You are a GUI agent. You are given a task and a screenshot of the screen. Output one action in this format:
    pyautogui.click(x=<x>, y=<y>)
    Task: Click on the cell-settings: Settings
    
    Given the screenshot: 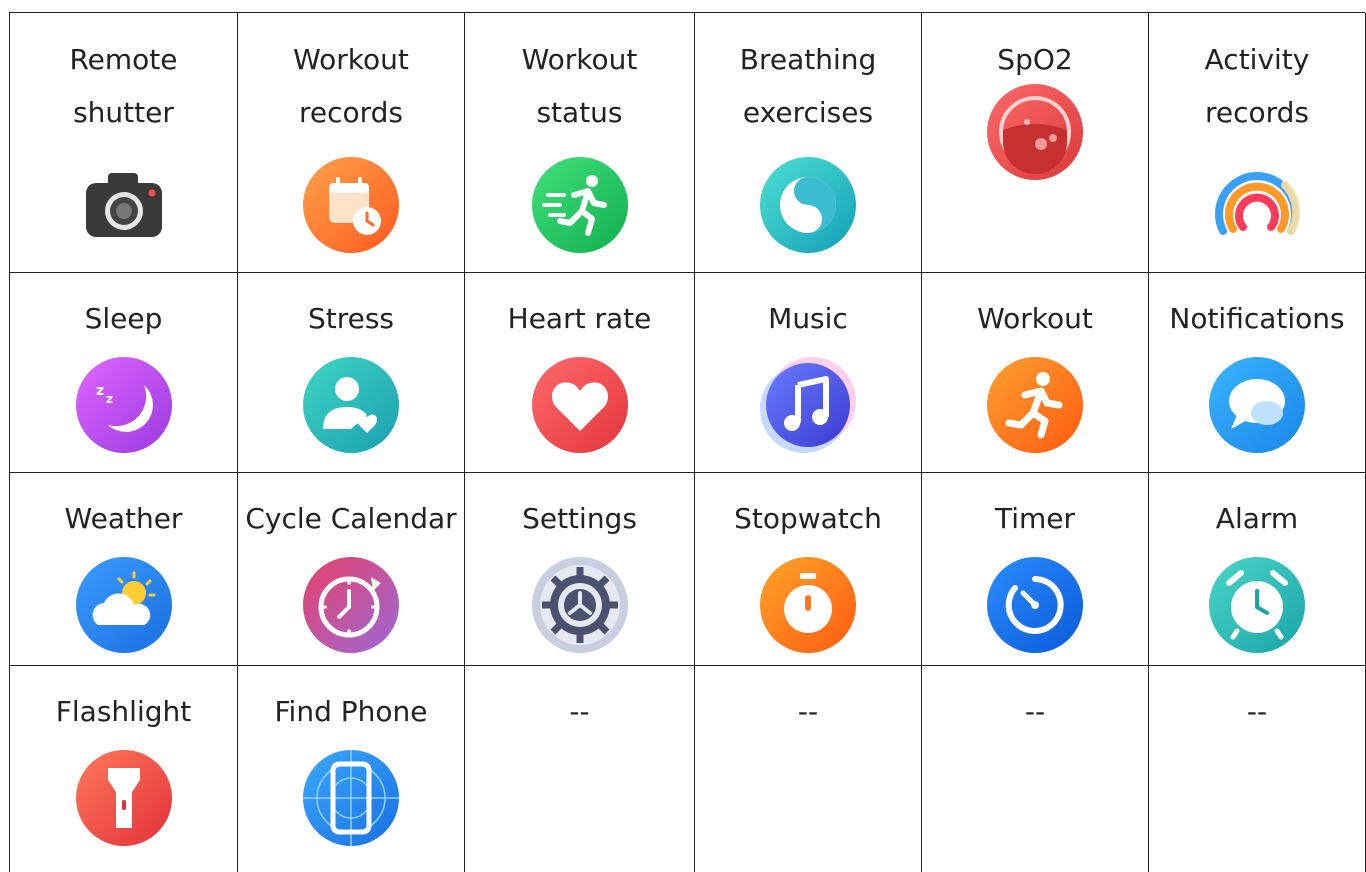 What is the action you would take?
    pyautogui.click(x=580, y=569)
    